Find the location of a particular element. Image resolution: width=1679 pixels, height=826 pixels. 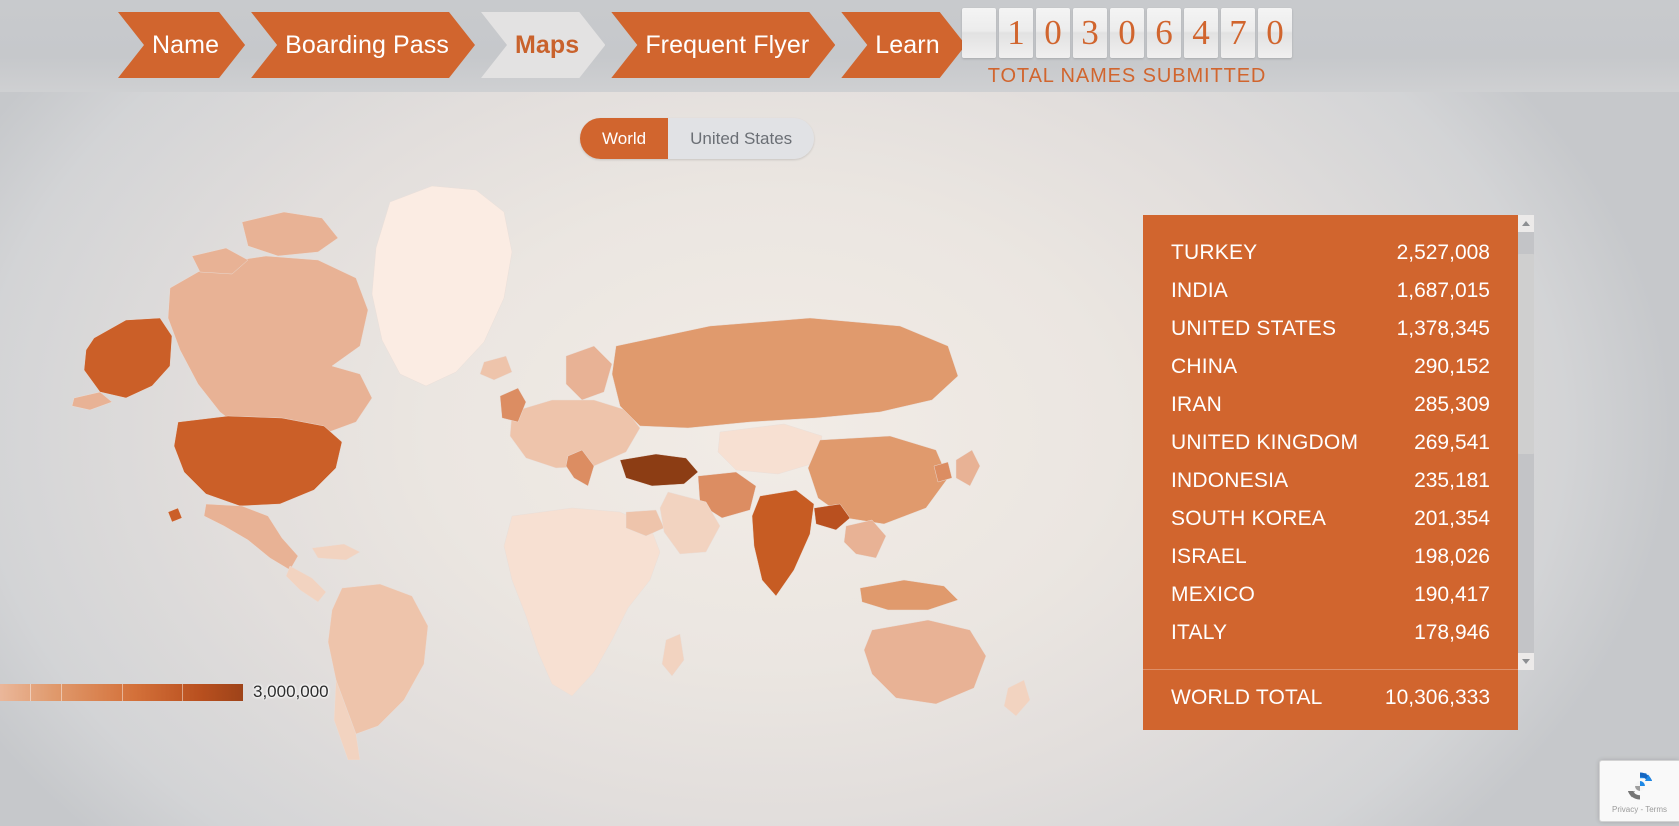

table-row-total: WORLD TOTAL 10,306,333 is located at coordinates (1330, 698).